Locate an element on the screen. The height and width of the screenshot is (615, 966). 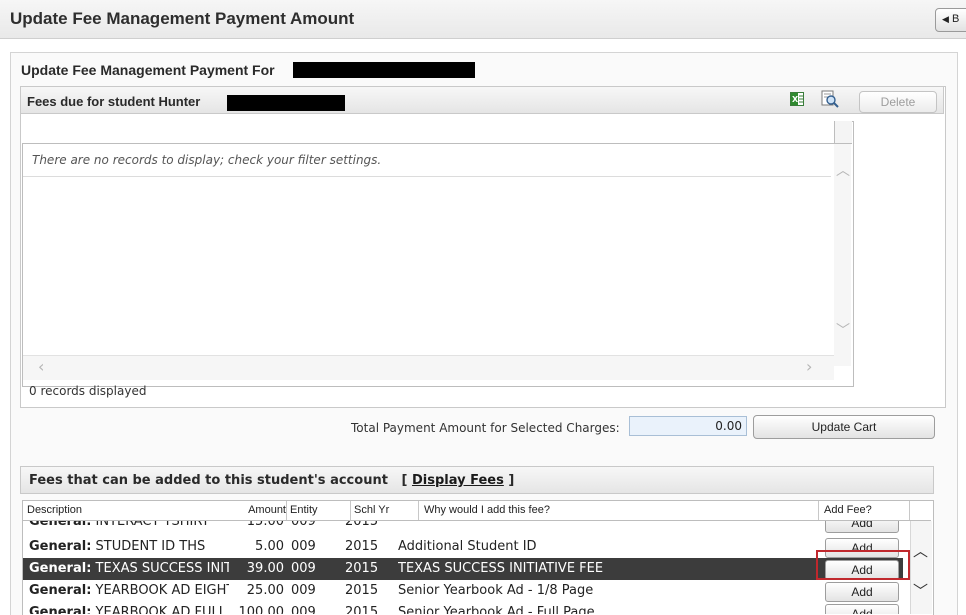
svg-text: X is located at coordinates (795, 99).